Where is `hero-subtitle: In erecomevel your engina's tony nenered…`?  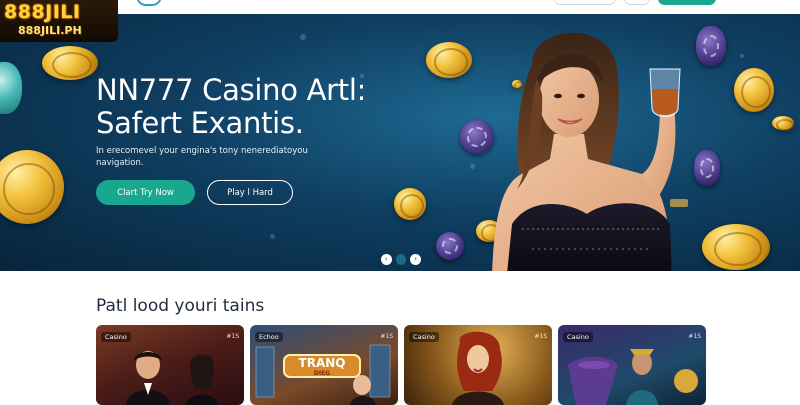 hero-subtitle: In erecomevel your engina's tony nenered… is located at coordinates (216, 157).